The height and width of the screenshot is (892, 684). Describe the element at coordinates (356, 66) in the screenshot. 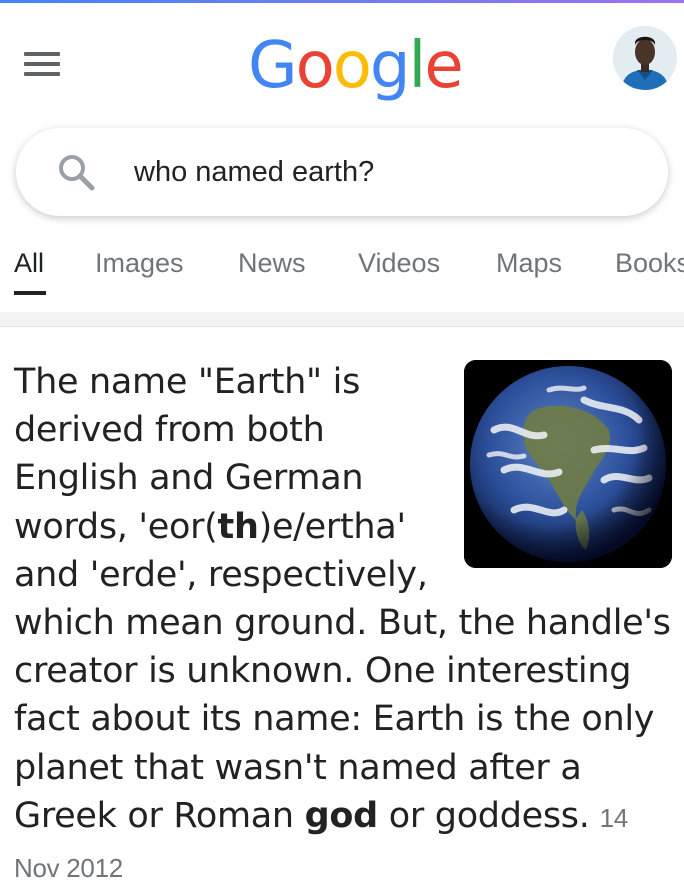

I see `google-logo: Google` at that location.